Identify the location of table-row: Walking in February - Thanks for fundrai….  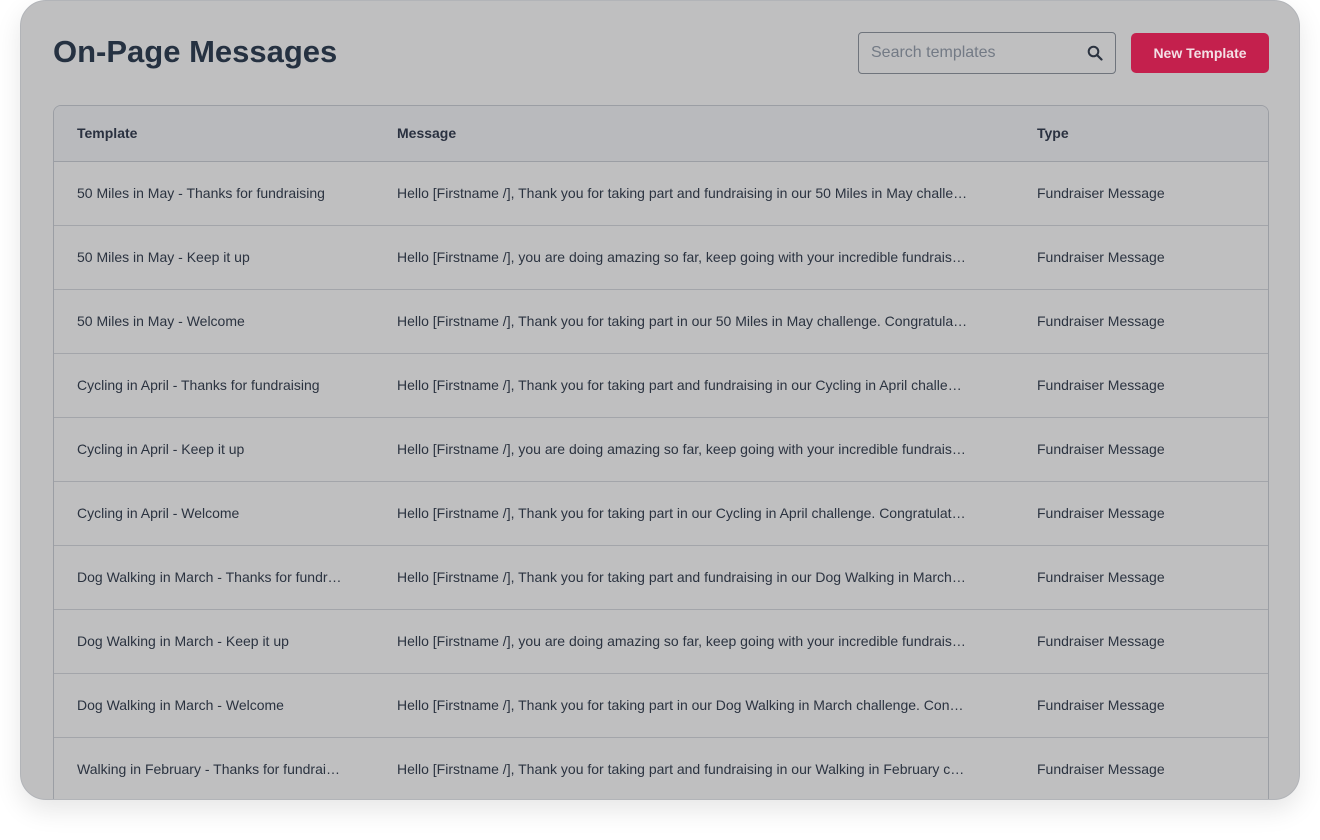
(661, 768).